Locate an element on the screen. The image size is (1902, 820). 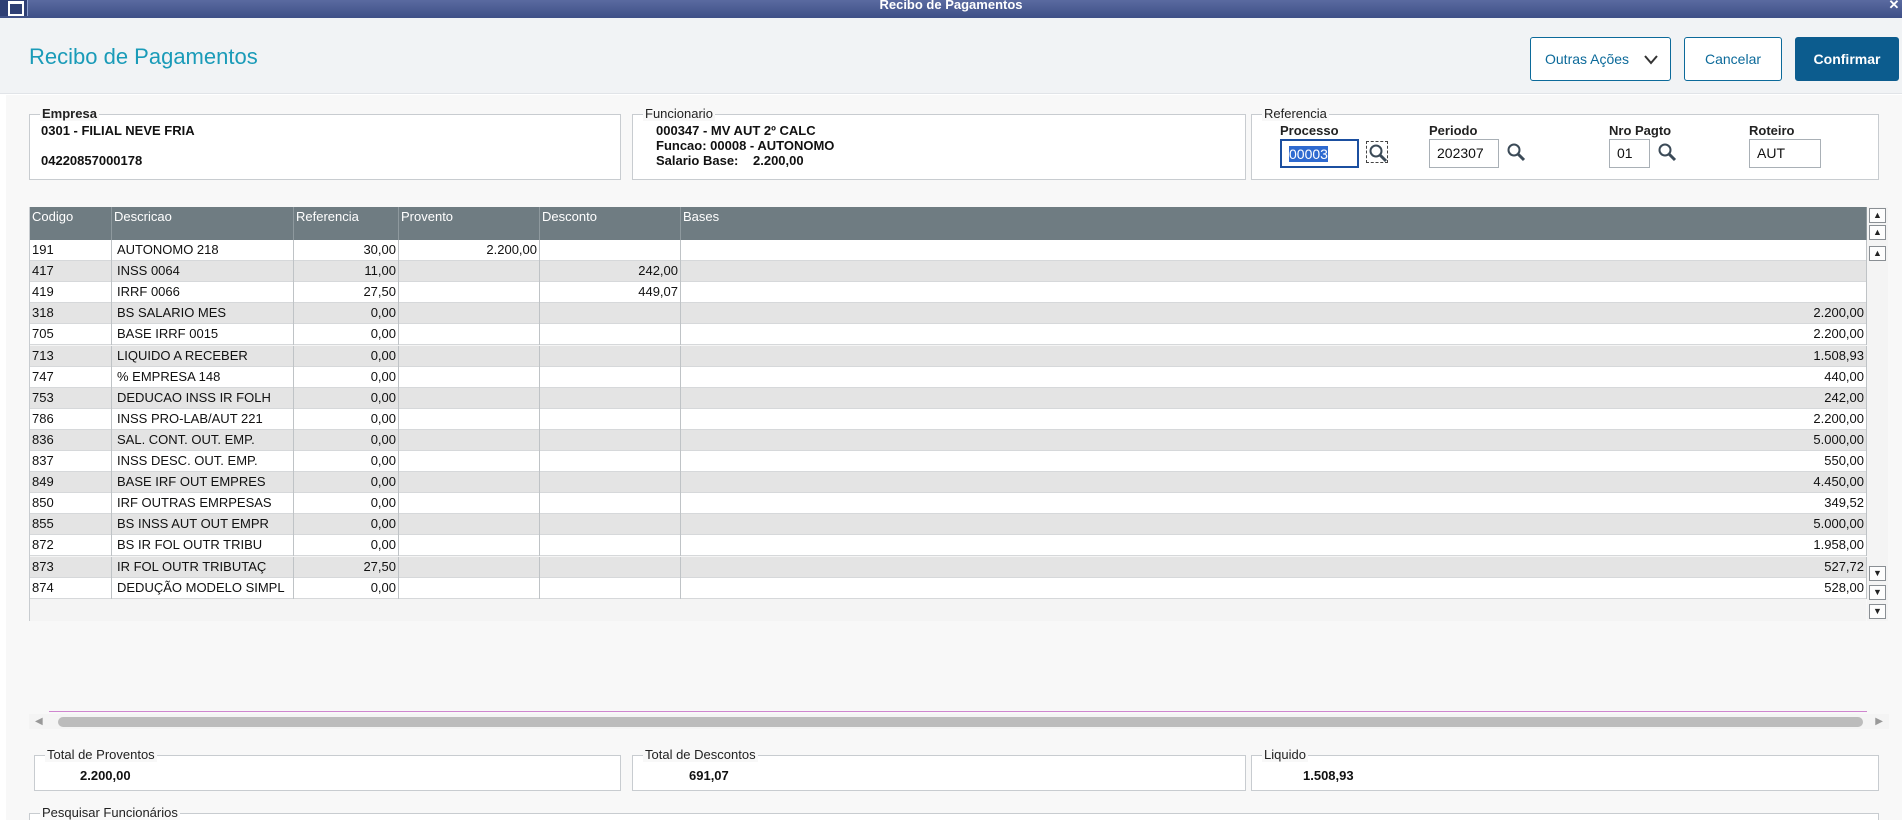
cell-descricao: BS INSS AUT OUT EMPR is located at coordinates (203, 524).